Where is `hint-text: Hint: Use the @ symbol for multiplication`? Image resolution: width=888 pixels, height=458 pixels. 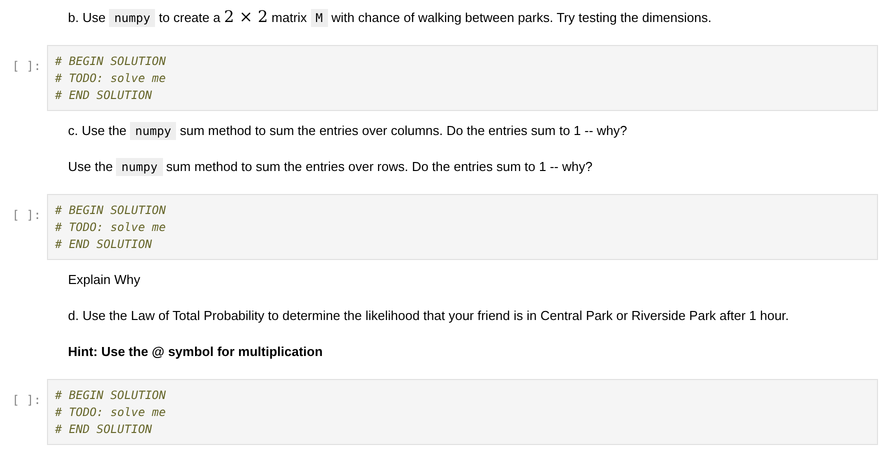
hint-text: Hint: Use the @ symbol for multiplication is located at coordinates (196, 352).